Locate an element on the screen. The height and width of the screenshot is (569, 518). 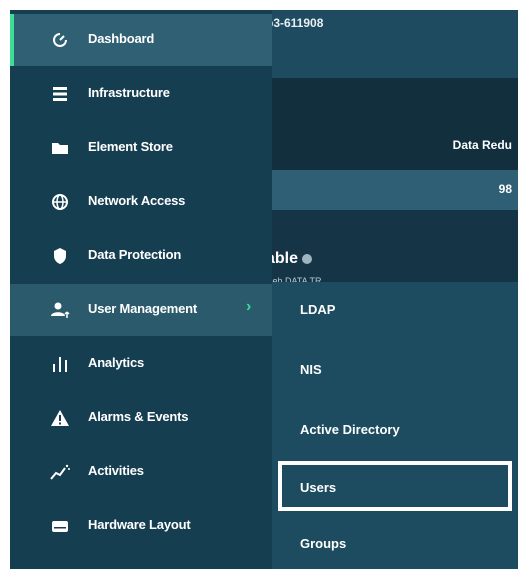
sidebar-item-infrastructure: Infrastructure is located at coordinates (141, 94).